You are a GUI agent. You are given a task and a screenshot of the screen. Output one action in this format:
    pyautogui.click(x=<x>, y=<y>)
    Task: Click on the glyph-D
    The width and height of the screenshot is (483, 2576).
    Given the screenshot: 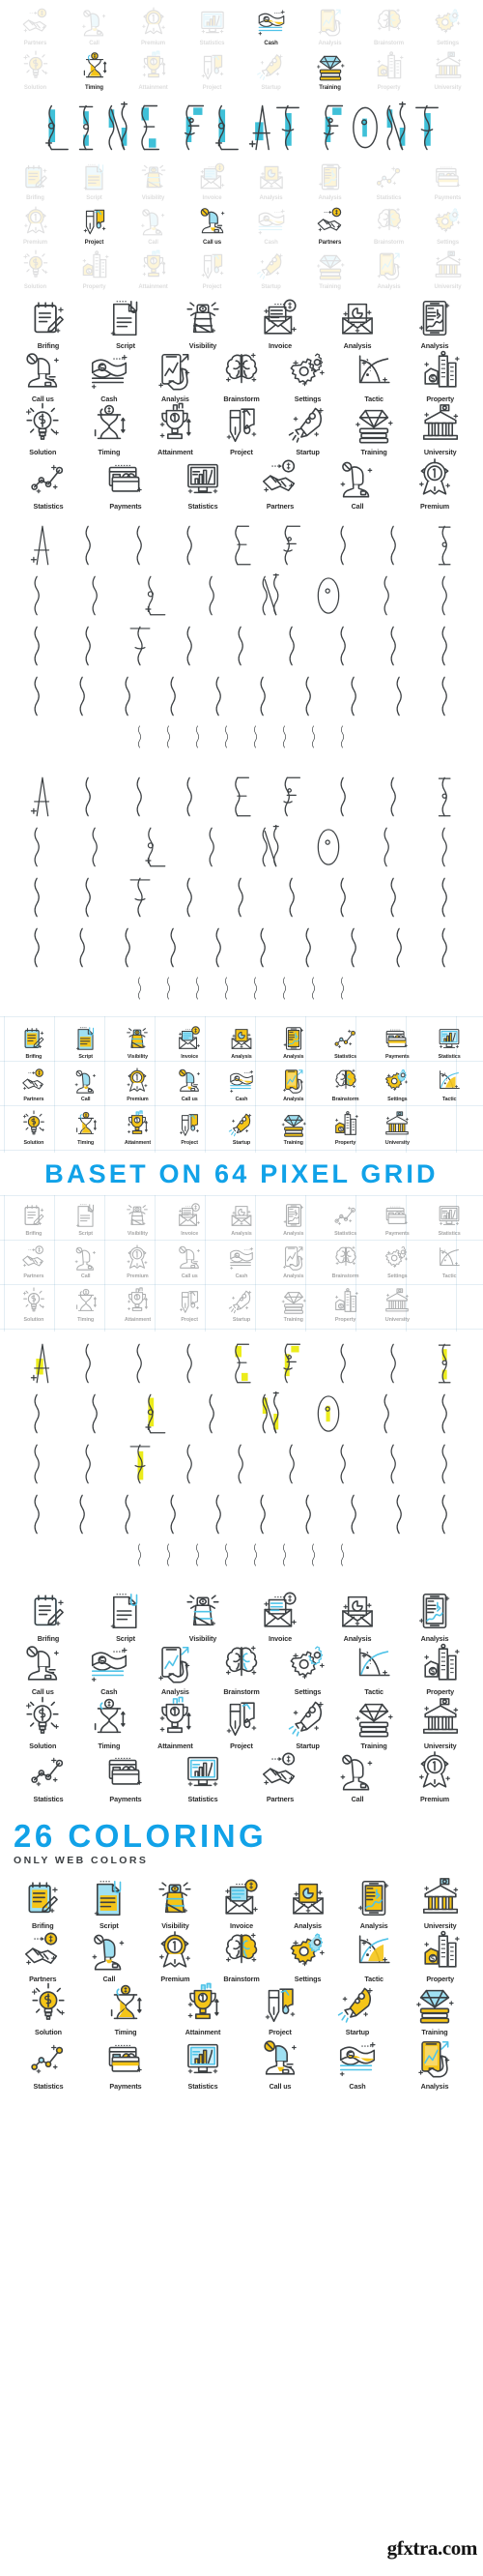 What is the action you would take?
    pyautogui.click(x=190, y=545)
    